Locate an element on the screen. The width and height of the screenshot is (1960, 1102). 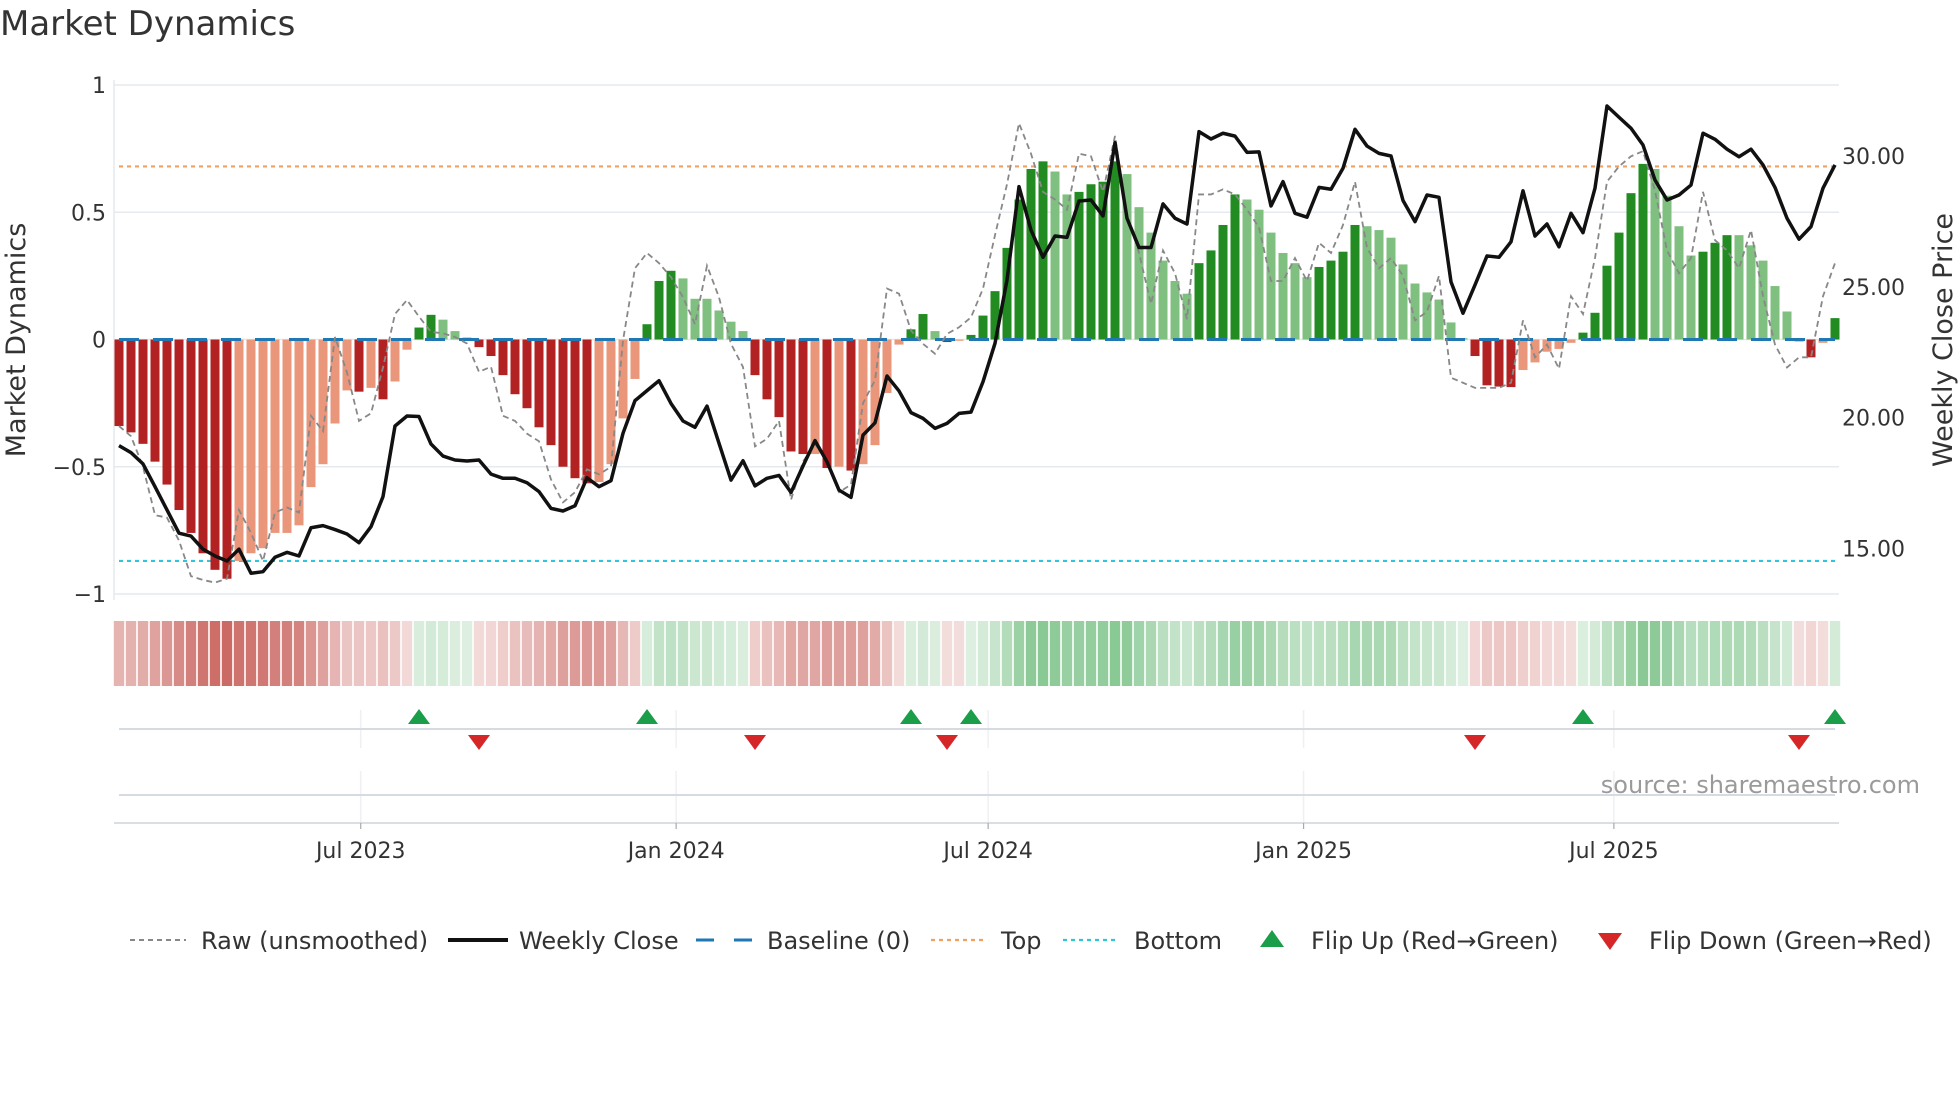
y2-axis-label: Weekly Close Price is located at coordinates (1943, 340).